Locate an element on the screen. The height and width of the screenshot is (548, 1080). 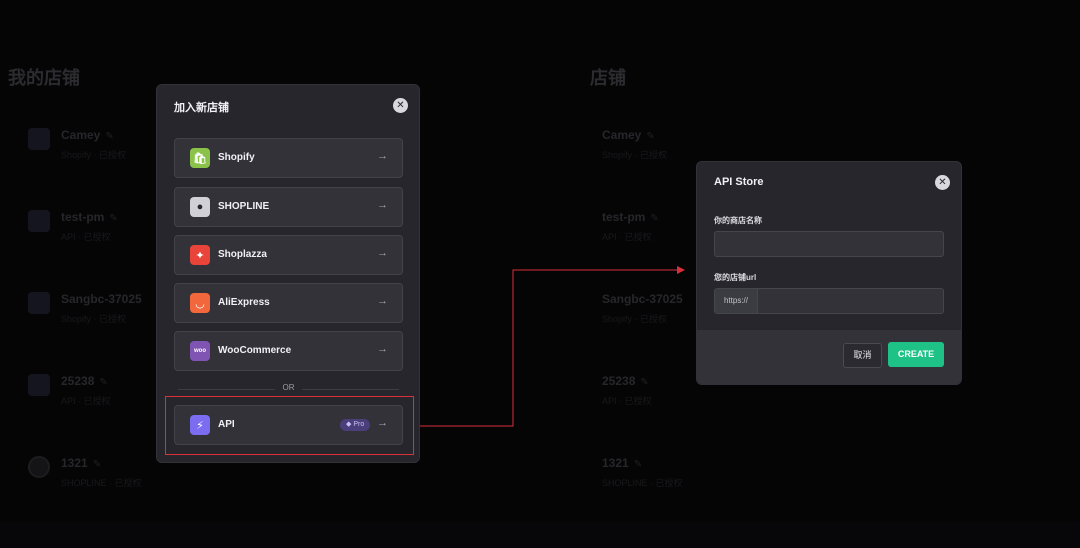
store-url-label: 您的店铺url is located at coordinates (735, 277).